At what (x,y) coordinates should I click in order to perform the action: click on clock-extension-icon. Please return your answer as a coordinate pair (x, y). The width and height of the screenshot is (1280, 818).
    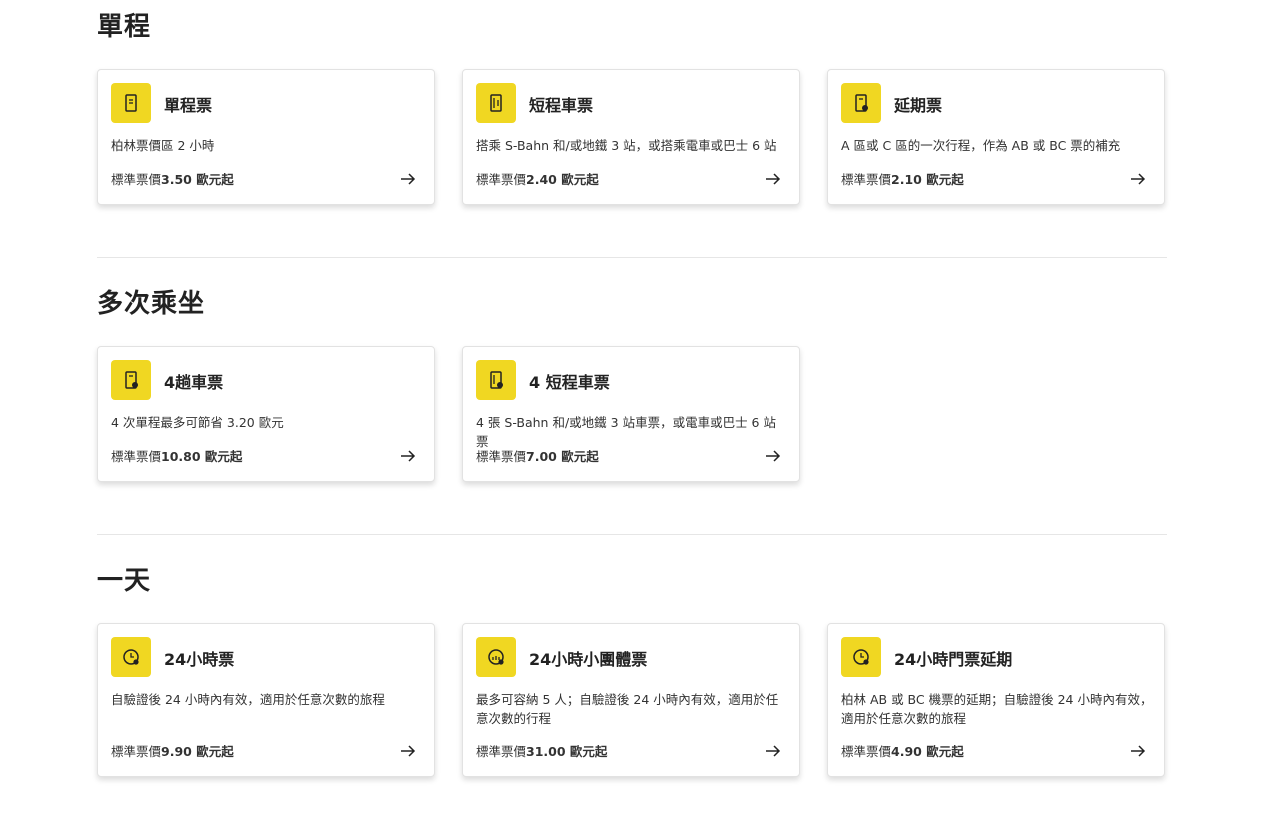
    Looking at the image, I should click on (861, 657).